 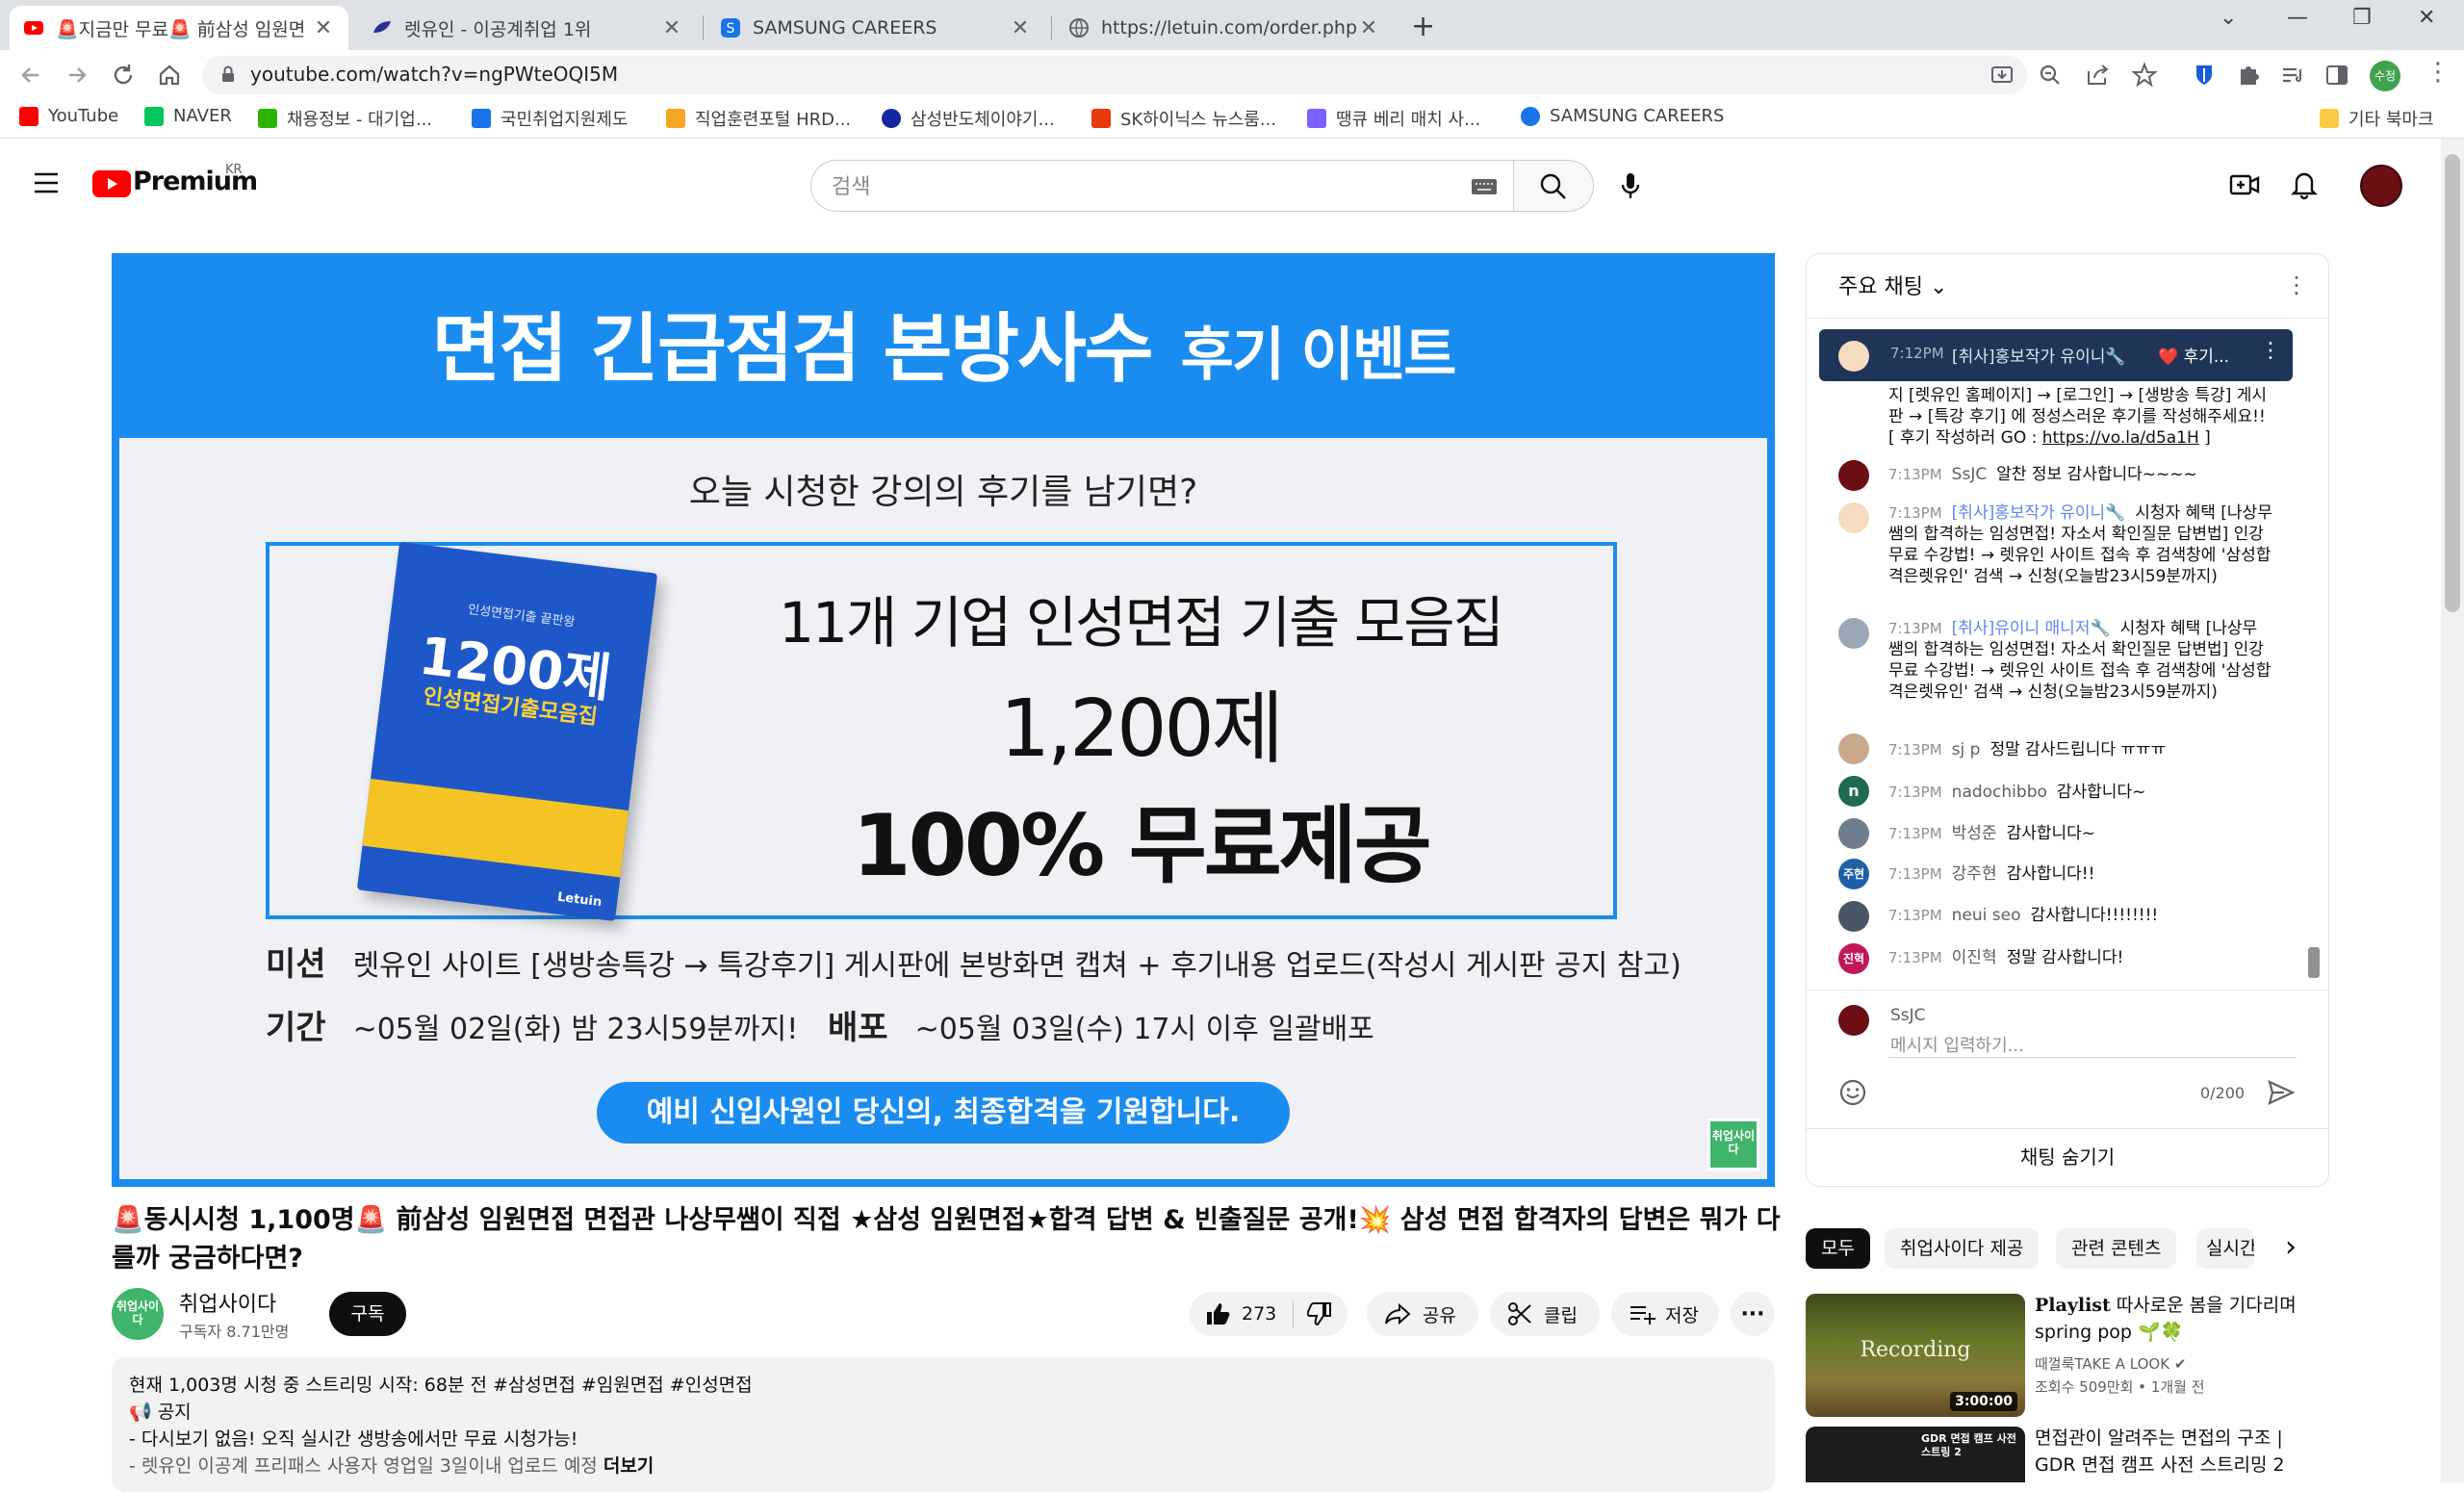 I want to click on keyboard-icon, so click(x=1484, y=186).